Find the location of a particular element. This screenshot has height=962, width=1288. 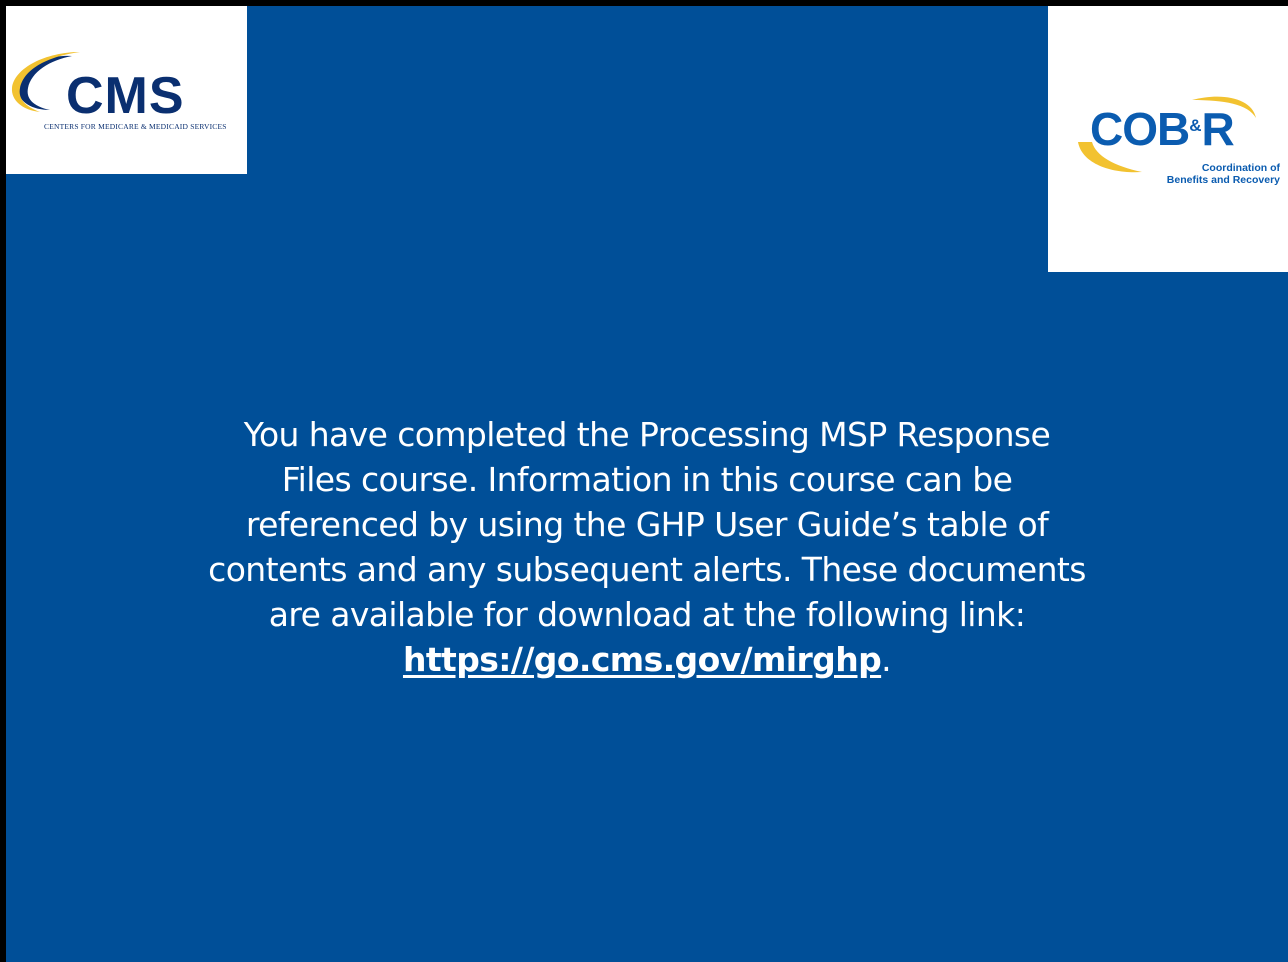

cms-wordmark: CMS is located at coordinates (125, 96).